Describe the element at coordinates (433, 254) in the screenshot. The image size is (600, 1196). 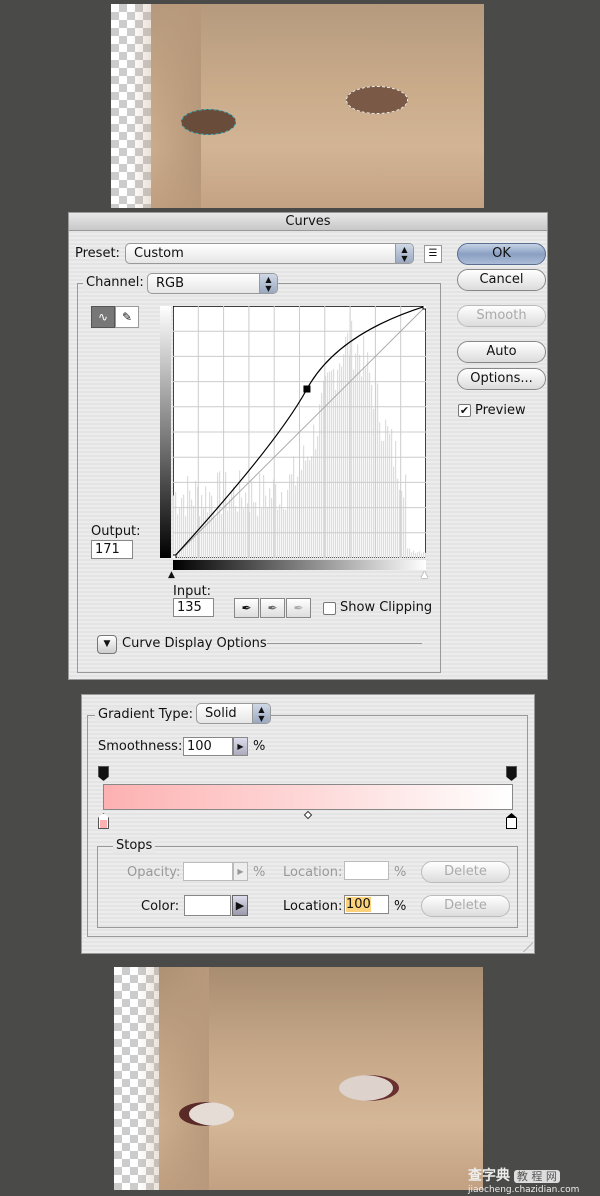
I see `preset-menu-icon: ☰` at that location.